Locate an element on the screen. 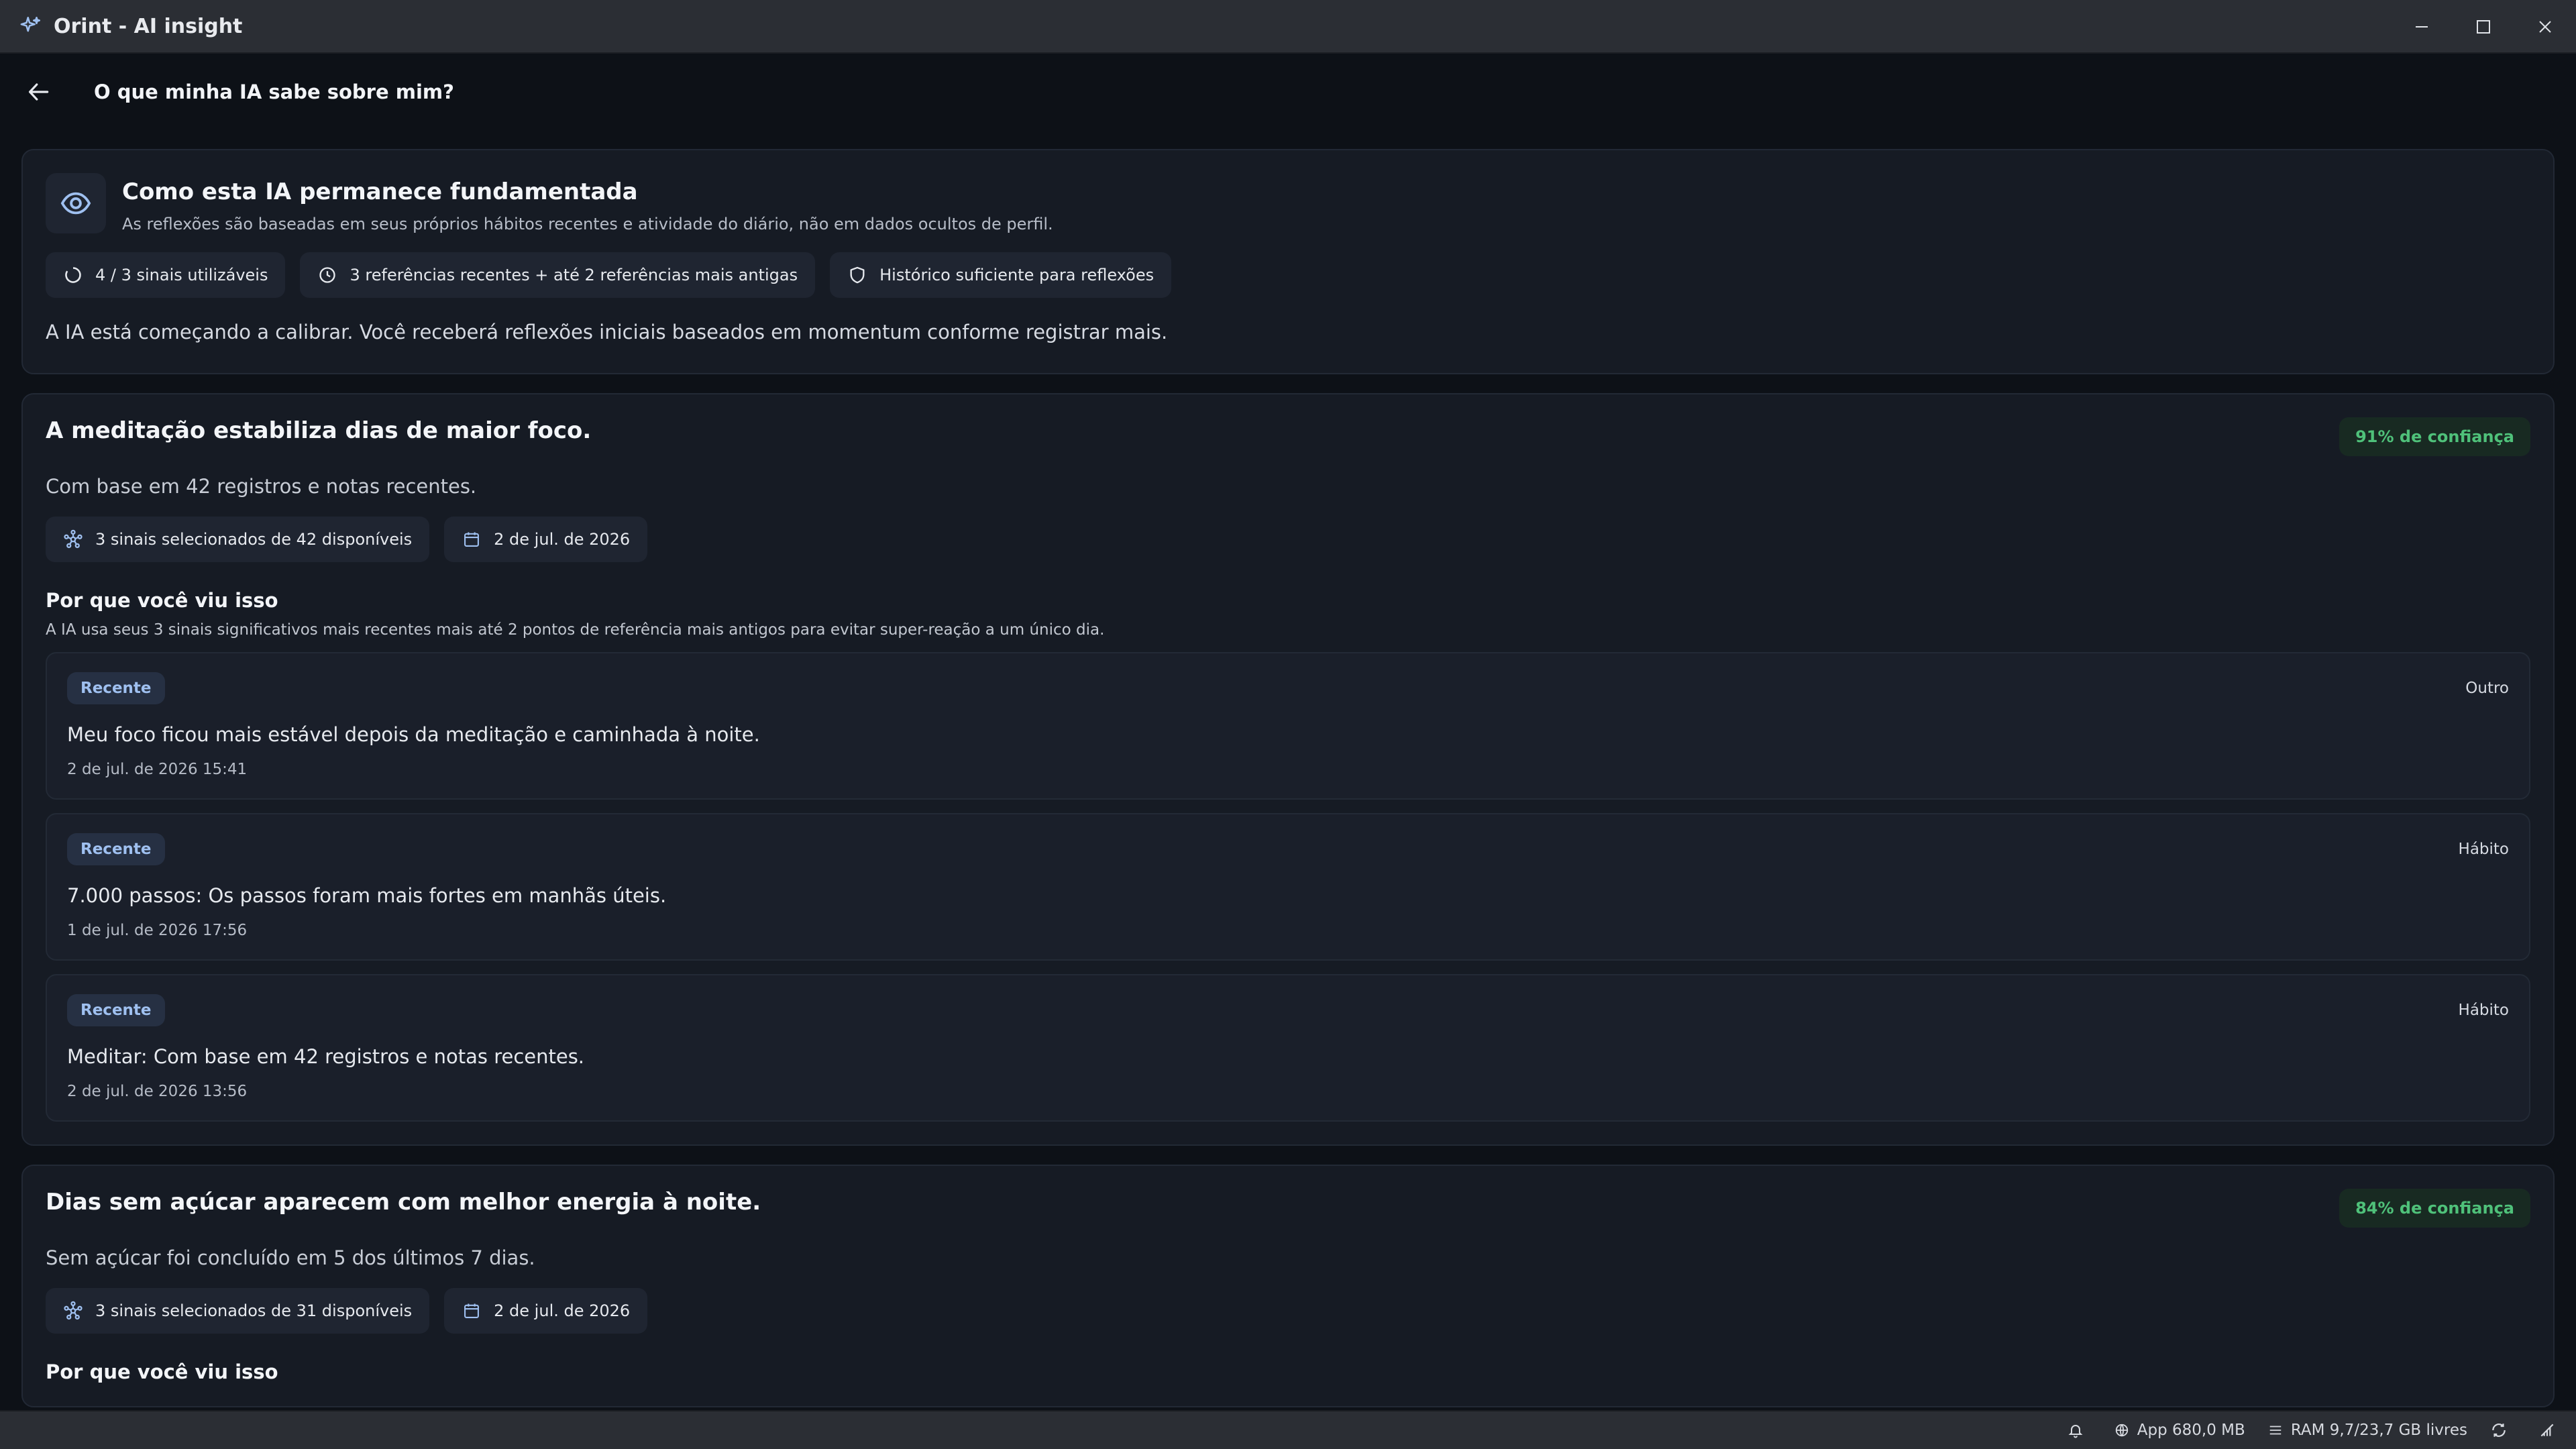 The image size is (2576, 1449). ram-usage: RAM 9,7/23,7 GB livres is located at coordinates (2367, 1430).